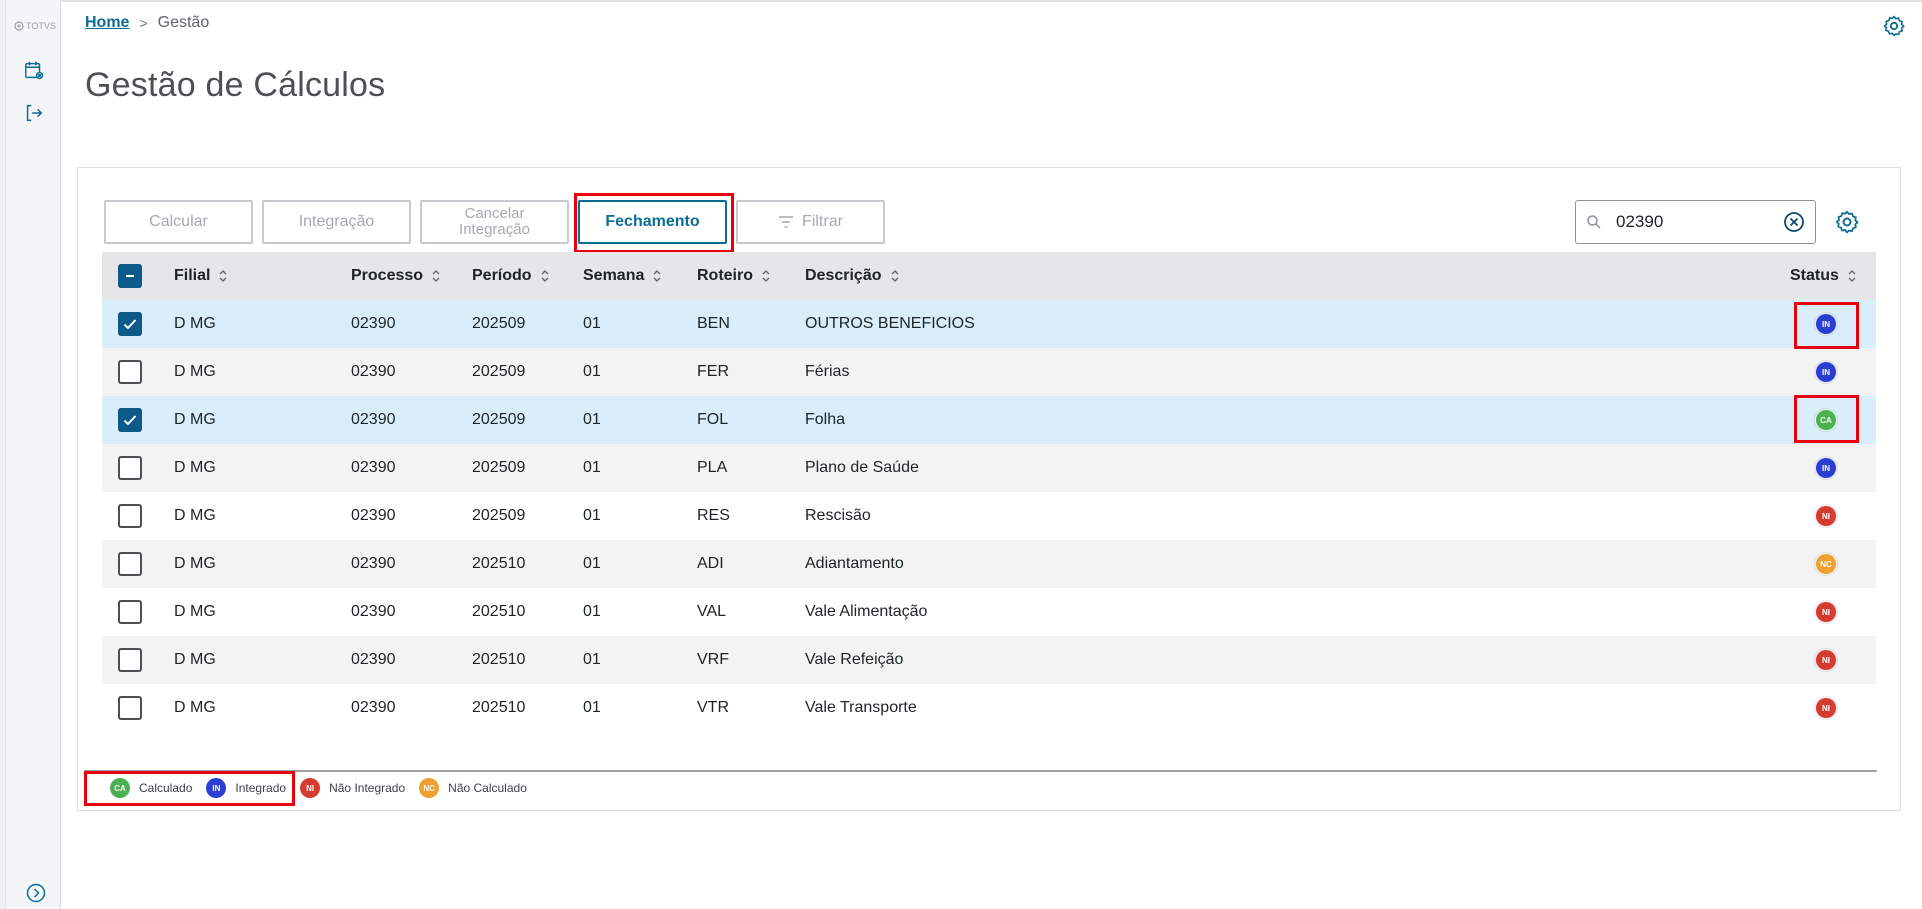  What do you see at coordinates (36, 893) in the screenshot?
I see `expand-sidebar-icon` at bounding box center [36, 893].